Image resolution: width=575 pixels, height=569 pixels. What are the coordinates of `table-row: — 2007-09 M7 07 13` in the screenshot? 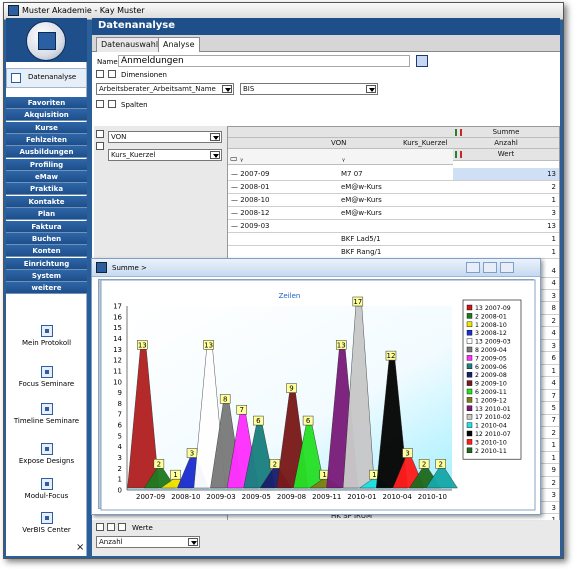 It's located at (393, 174).